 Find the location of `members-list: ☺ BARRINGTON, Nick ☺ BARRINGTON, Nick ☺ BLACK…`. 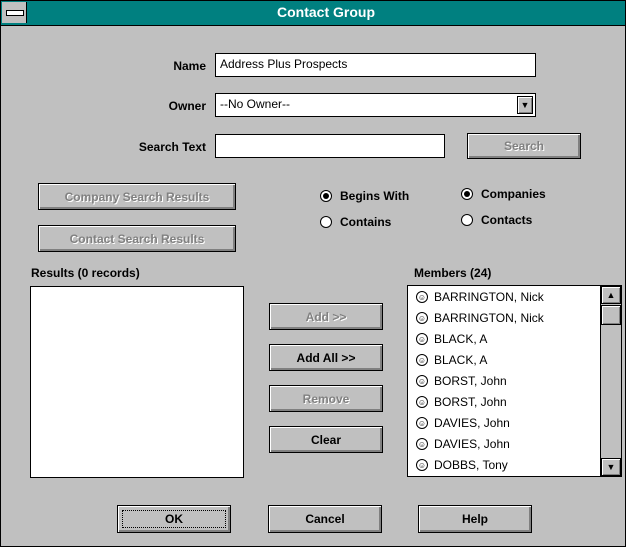

members-list: ☺ BARRINGTON, Nick ☺ BARRINGTON, Nick ☺ BLACK… is located at coordinates (514, 381).